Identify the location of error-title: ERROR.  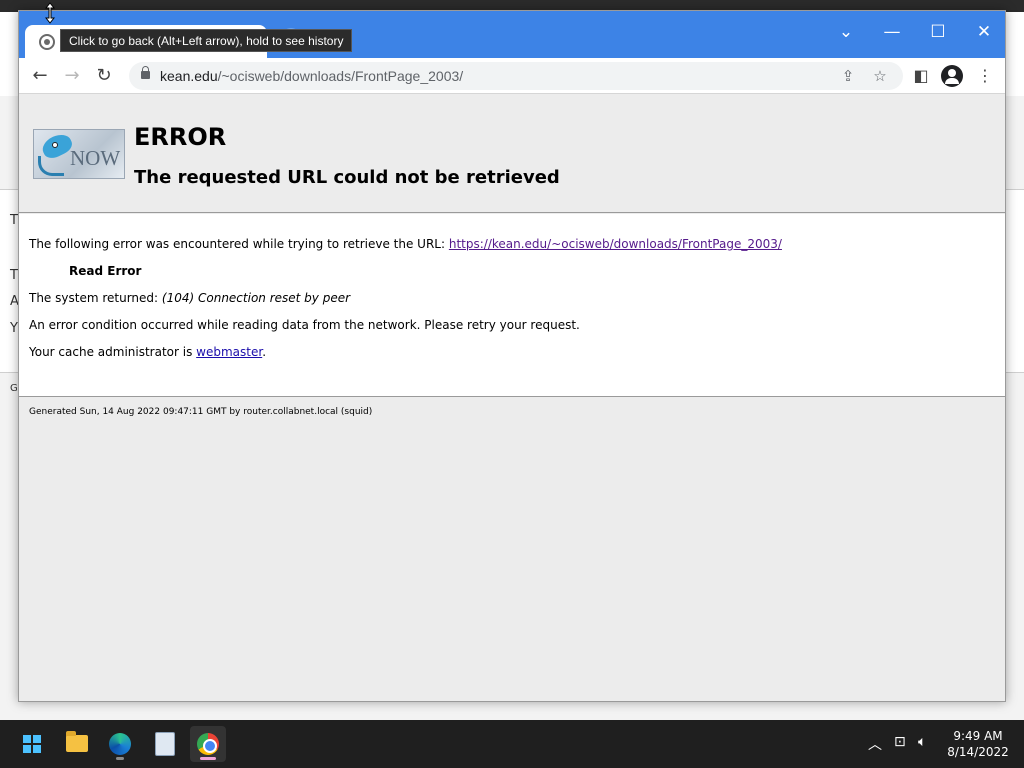
(180, 137).